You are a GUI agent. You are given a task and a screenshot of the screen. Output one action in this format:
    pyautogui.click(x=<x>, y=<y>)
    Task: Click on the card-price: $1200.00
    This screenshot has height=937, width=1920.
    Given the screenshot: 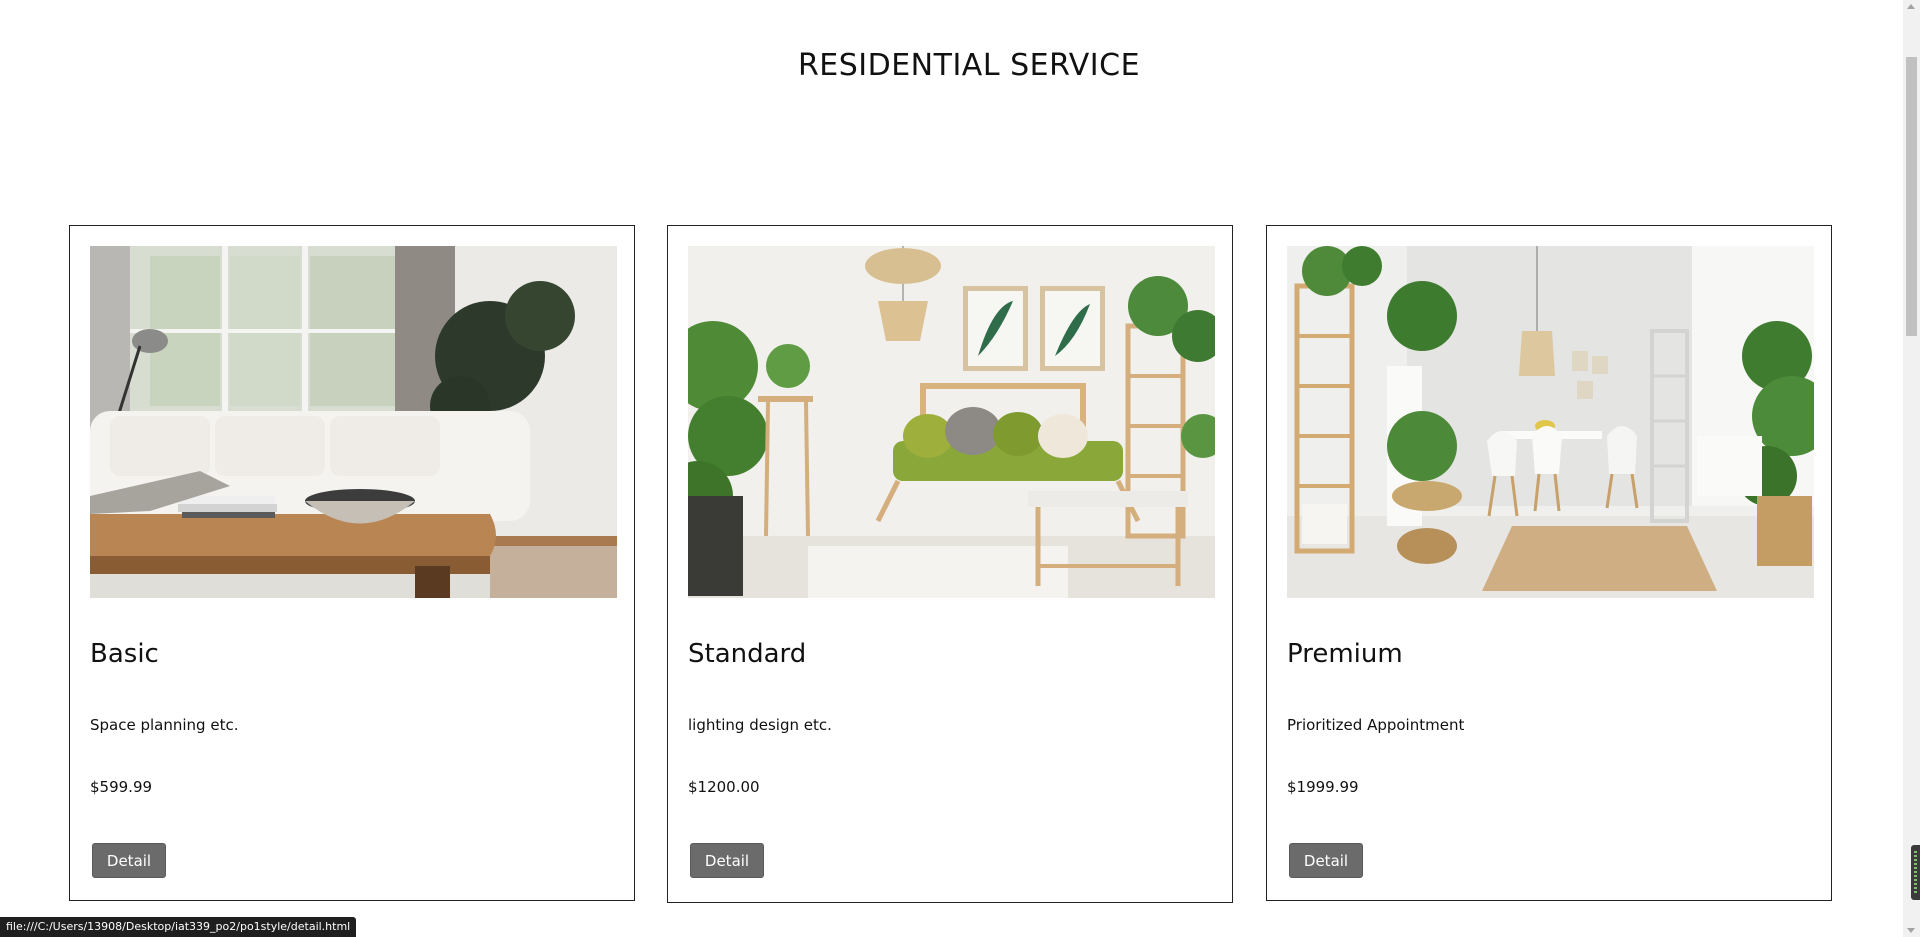 What is the action you would take?
    pyautogui.click(x=724, y=787)
    